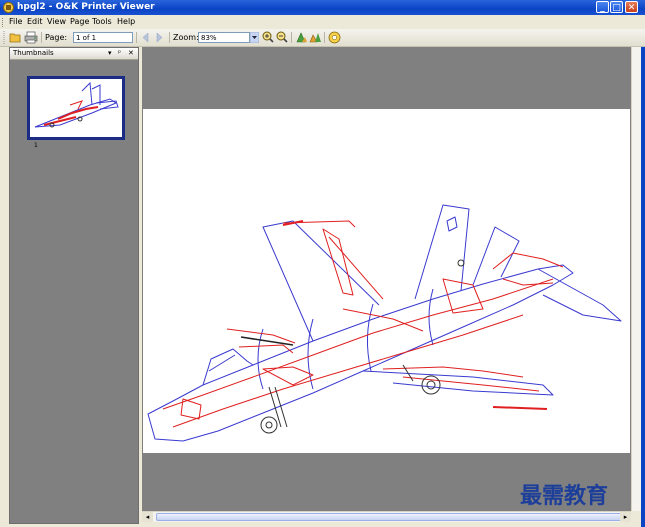 The image size is (645, 527). I want to click on horizontal-scrollbar: ◂ ▸, so click(386, 516).